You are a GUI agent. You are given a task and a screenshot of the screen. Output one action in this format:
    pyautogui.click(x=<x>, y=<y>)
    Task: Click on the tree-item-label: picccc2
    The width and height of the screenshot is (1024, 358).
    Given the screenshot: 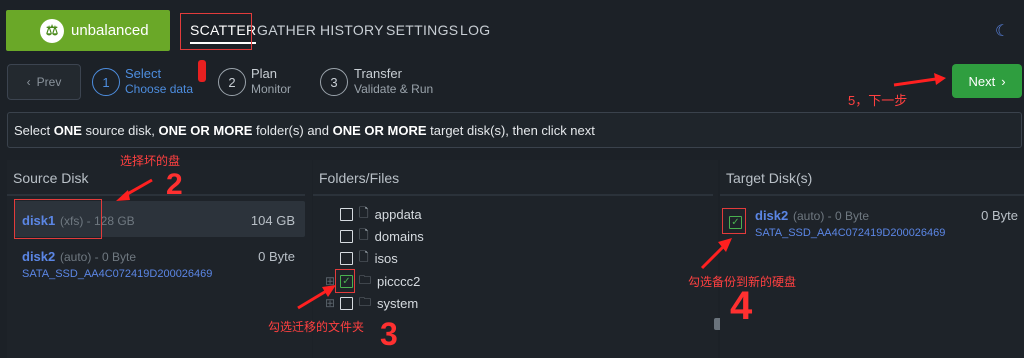 What is the action you would take?
    pyautogui.click(x=399, y=281)
    